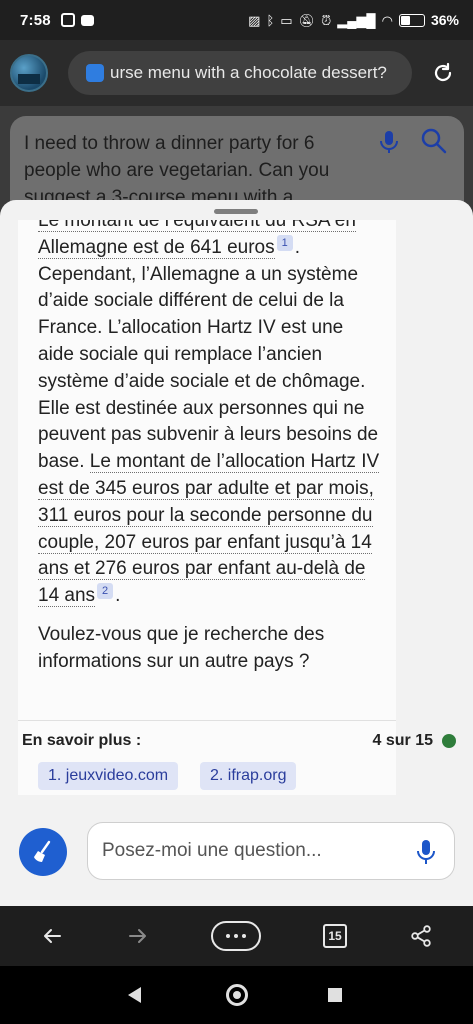 The width and height of the screenshot is (473, 1024). Describe the element at coordinates (254, 20) in the screenshot. I see `sim-icon: ▨` at that location.